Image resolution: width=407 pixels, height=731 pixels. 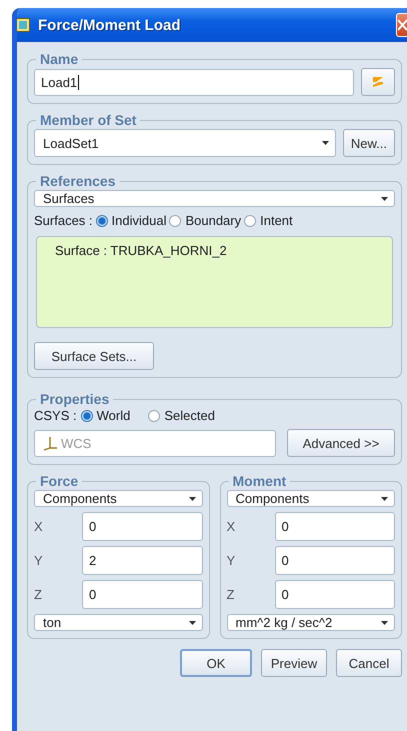 I want to click on window-icon, so click(x=23, y=25).